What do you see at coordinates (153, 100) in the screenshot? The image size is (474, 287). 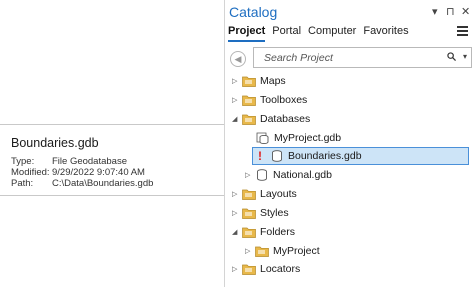 I see `tree-item: ▷ Toolboxes` at bounding box center [153, 100].